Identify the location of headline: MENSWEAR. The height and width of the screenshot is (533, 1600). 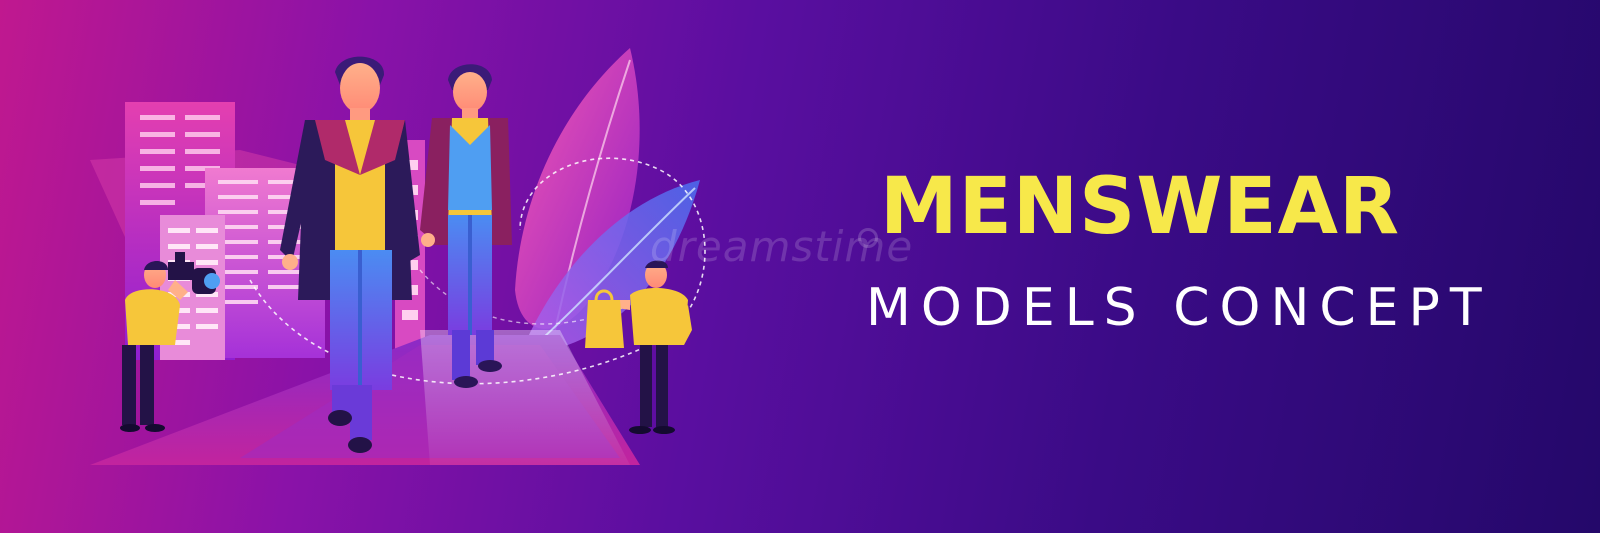
(1140, 207).